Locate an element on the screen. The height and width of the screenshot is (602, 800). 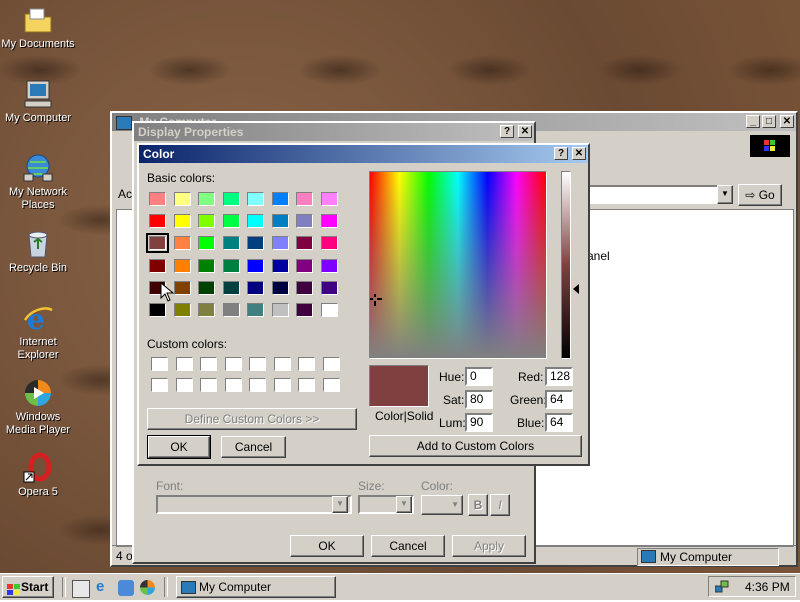
internet-explorer-icon: e is located at coordinates (104, 587).